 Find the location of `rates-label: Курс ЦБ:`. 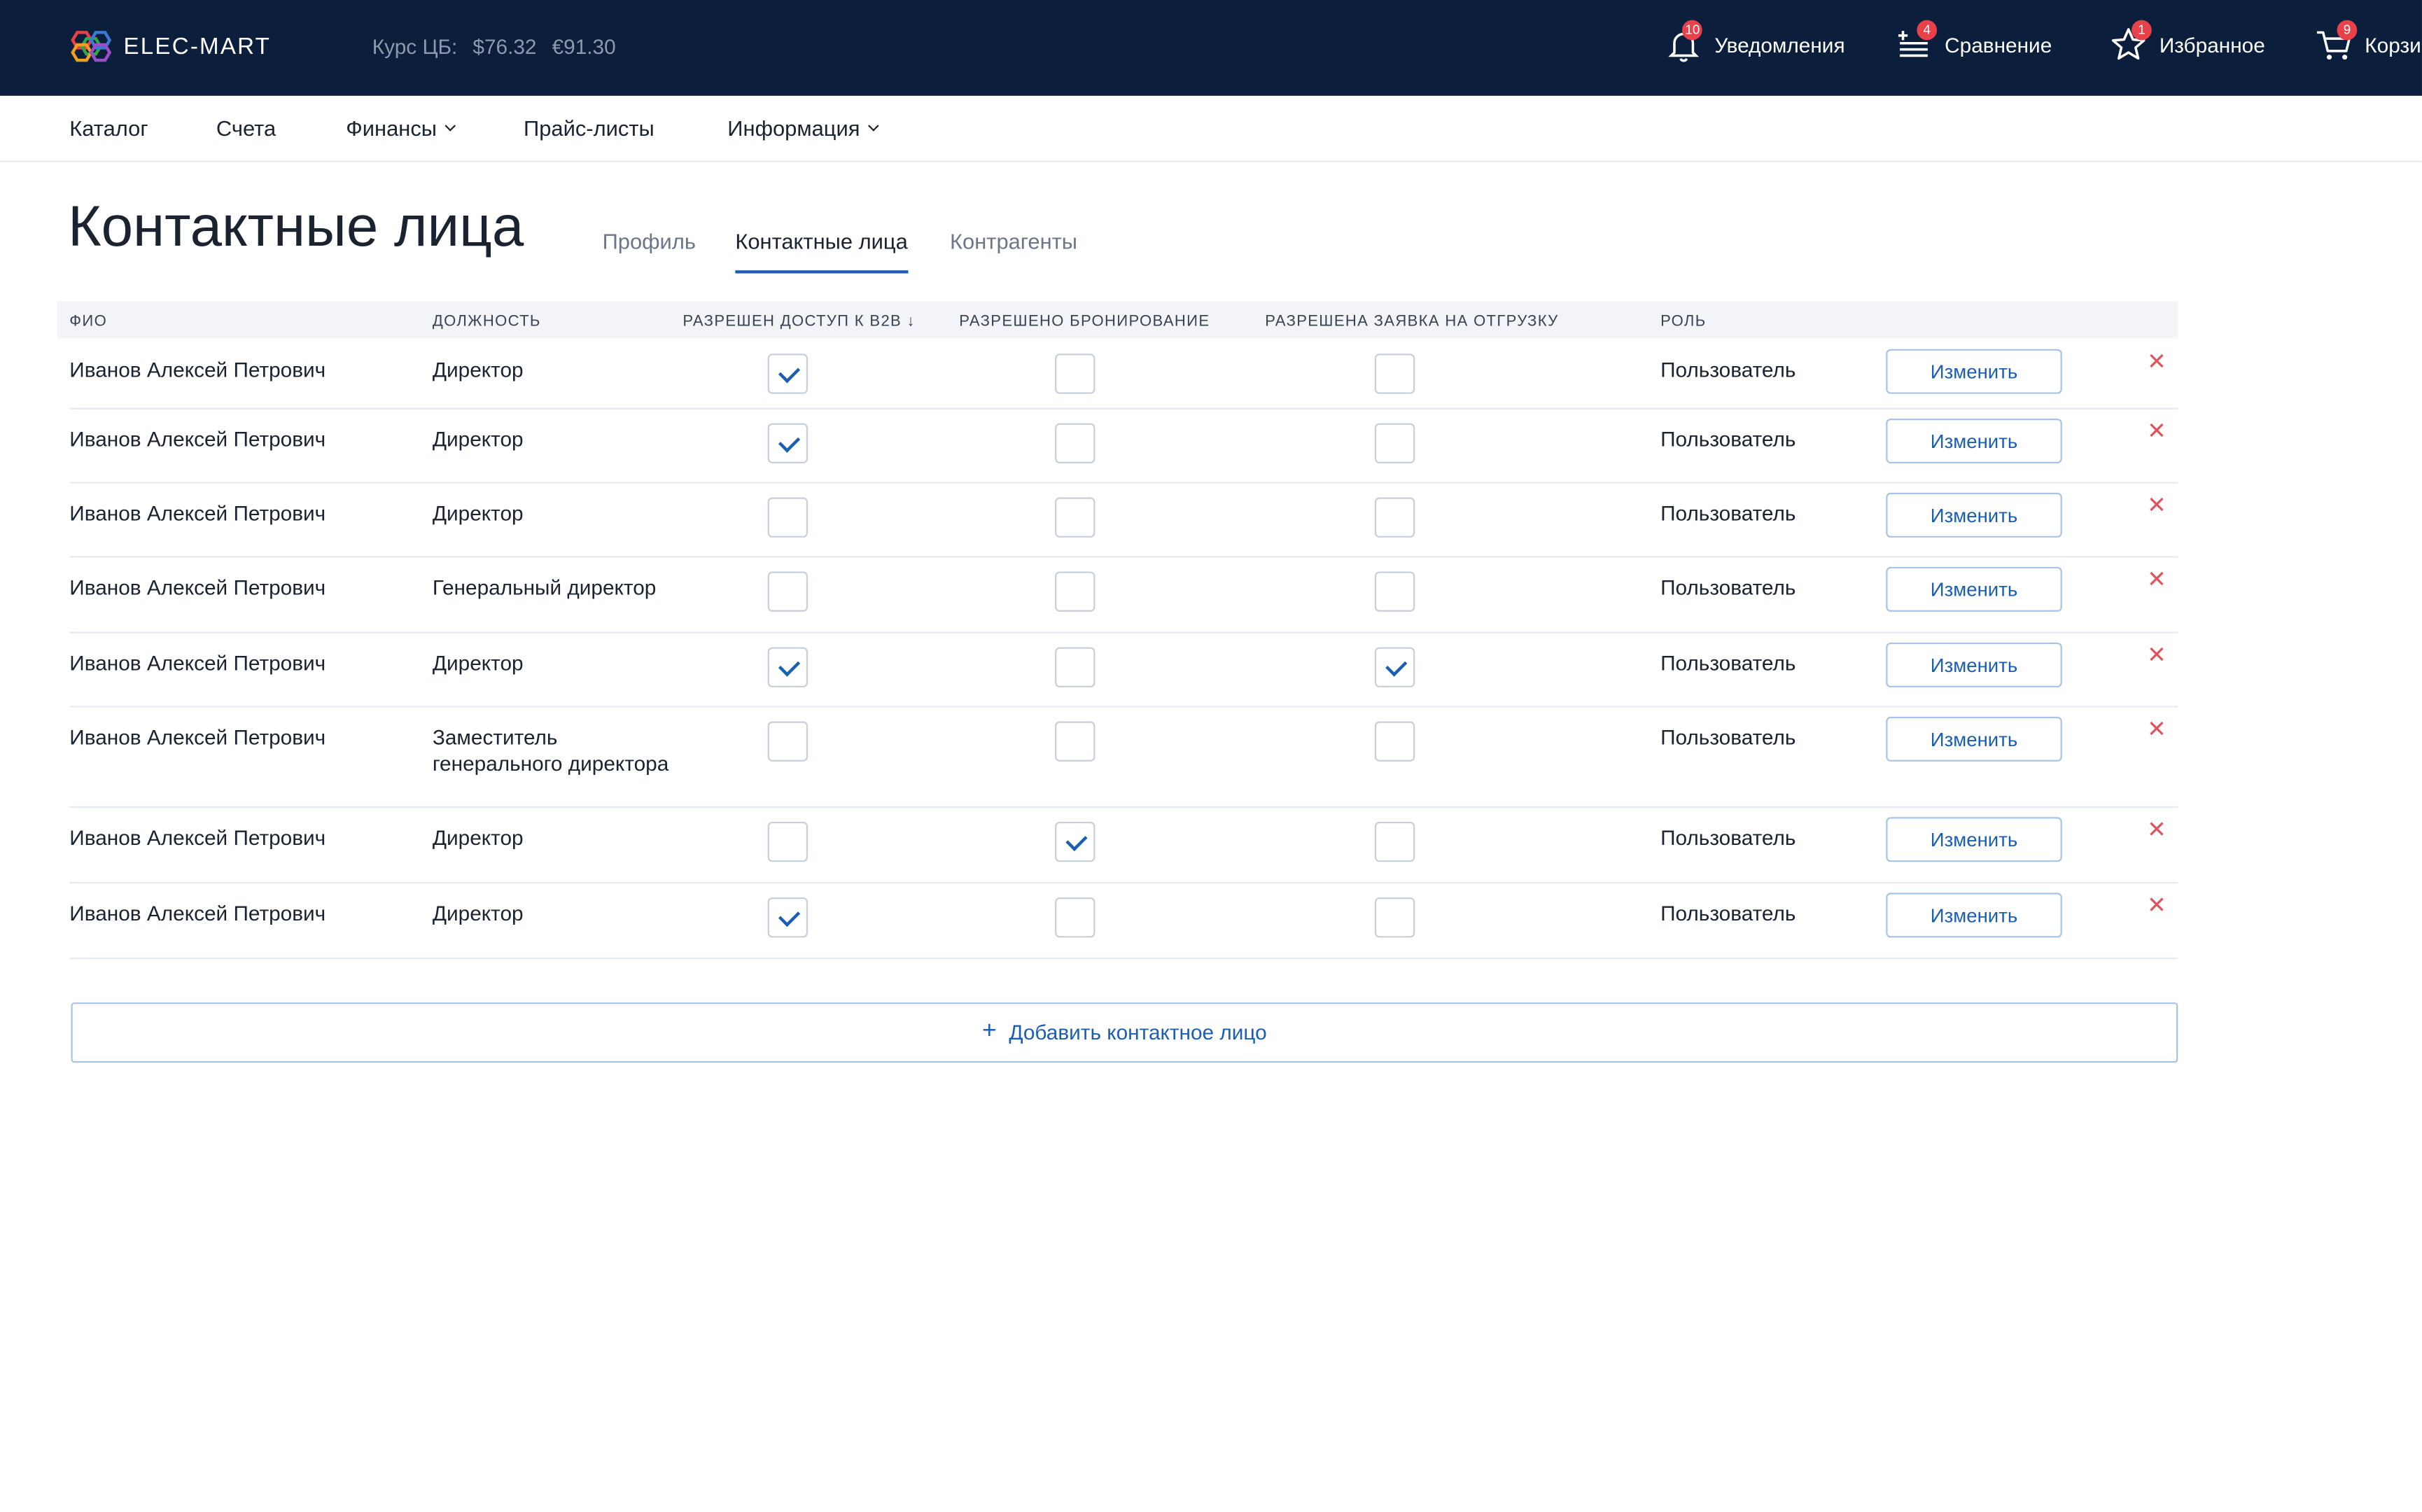

rates-label: Курс ЦБ: is located at coordinates (415, 47).